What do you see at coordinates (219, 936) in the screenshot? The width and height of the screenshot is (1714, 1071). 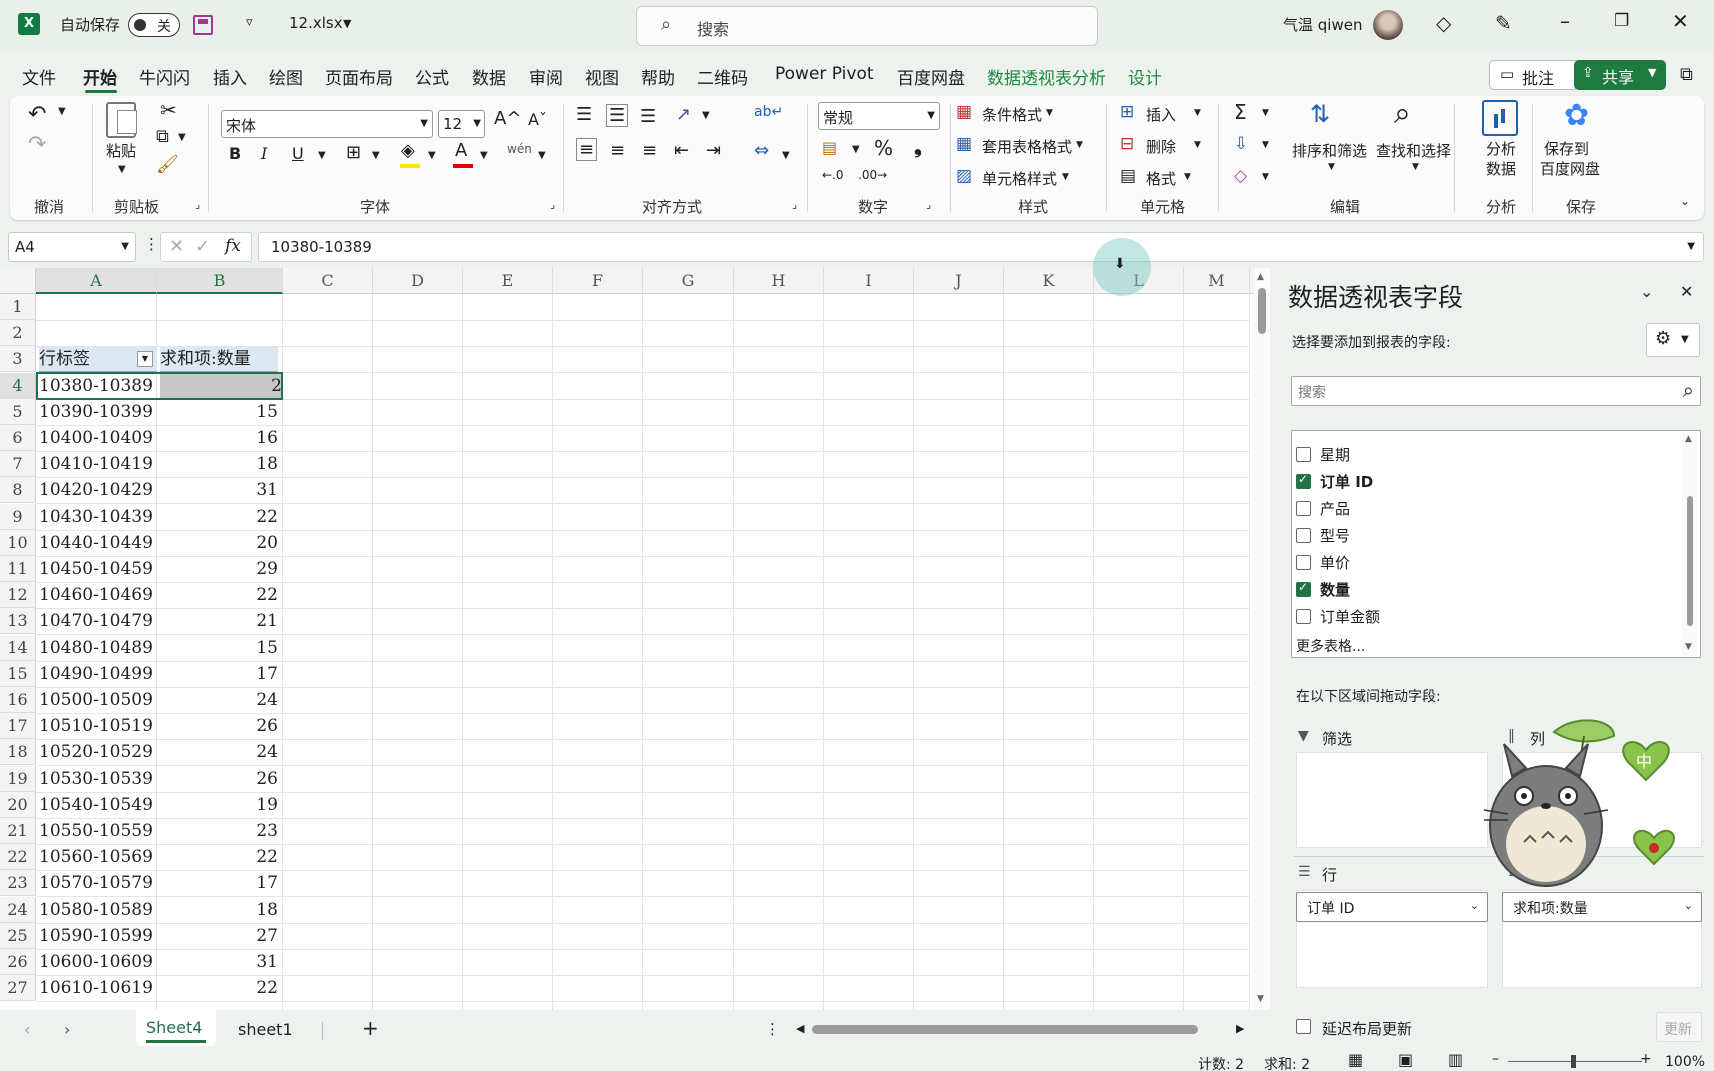 I see `pivot-row-value: 27` at bounding box center [219, 936].